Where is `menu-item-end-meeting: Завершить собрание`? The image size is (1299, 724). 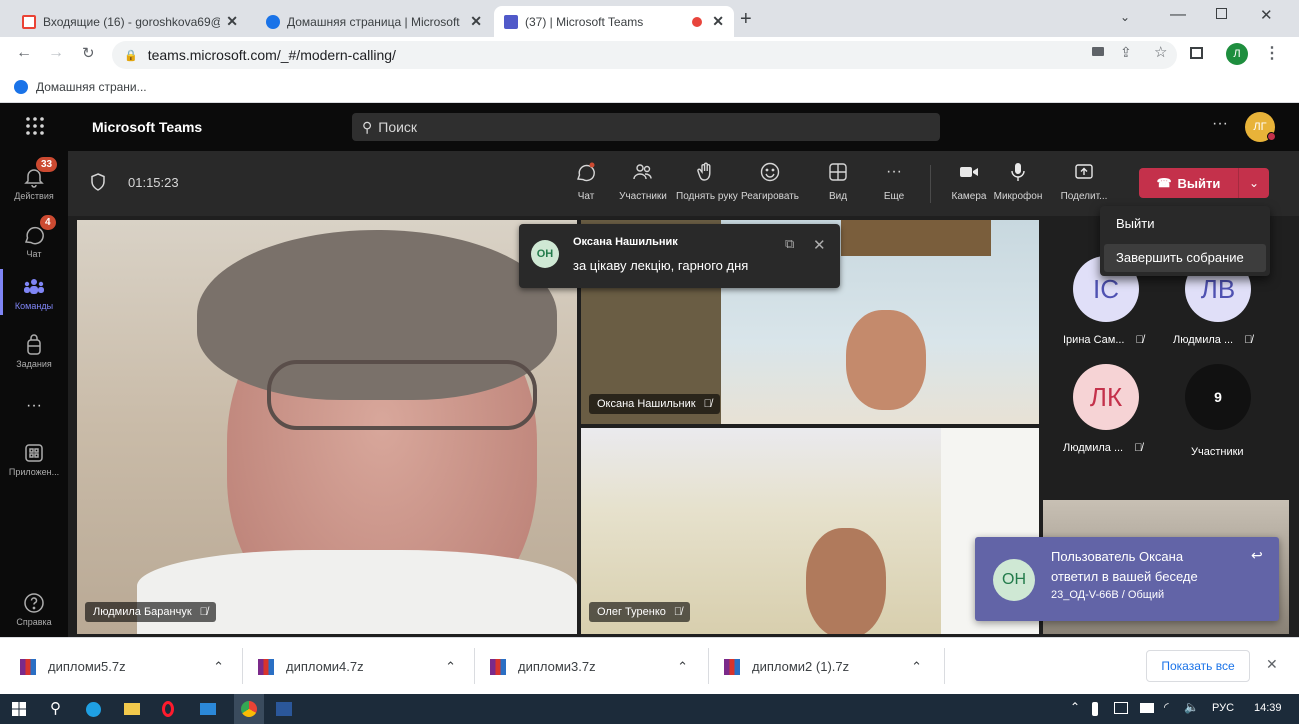
menu-item-end-meeting: Завершить собрание is located at coordinates (1185, 258).